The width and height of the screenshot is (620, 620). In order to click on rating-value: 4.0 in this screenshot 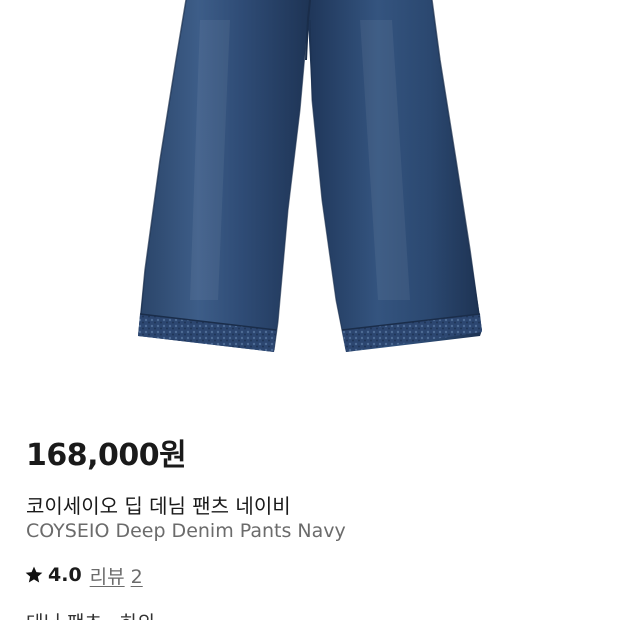, I will do `click(65, 575)`.